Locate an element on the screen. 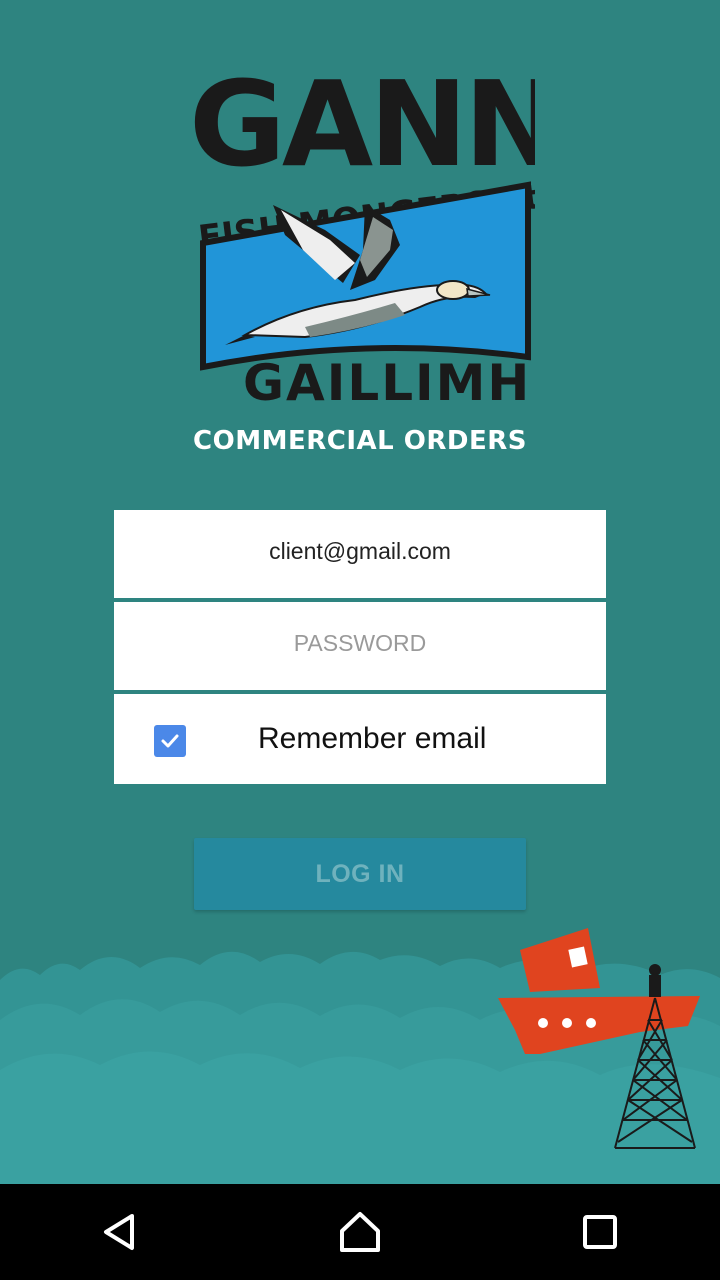 The image size is (720, 1280). remember-email-row: Remember email is located at coordinates (360, 739).